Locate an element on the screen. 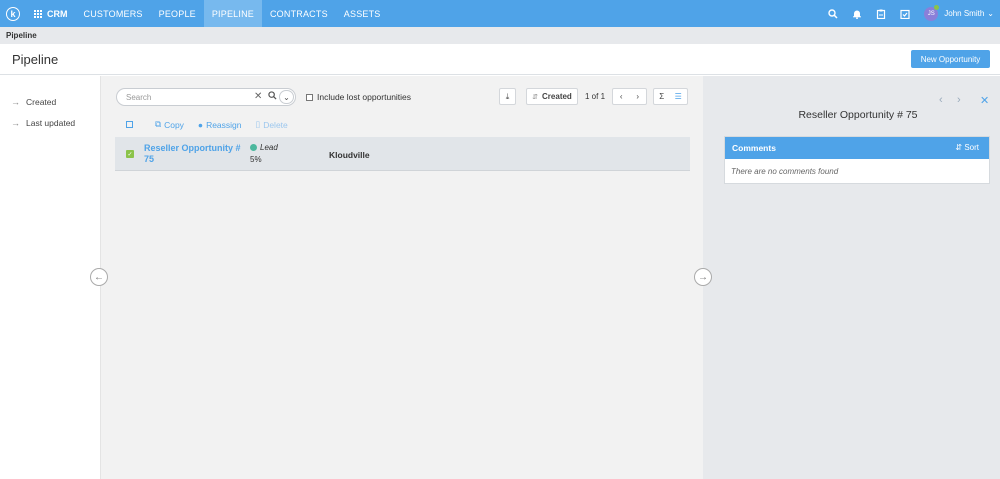 The width and height of the screenshot is (1000, 479). copy-label: Copy is located at coordinates (174, 124).